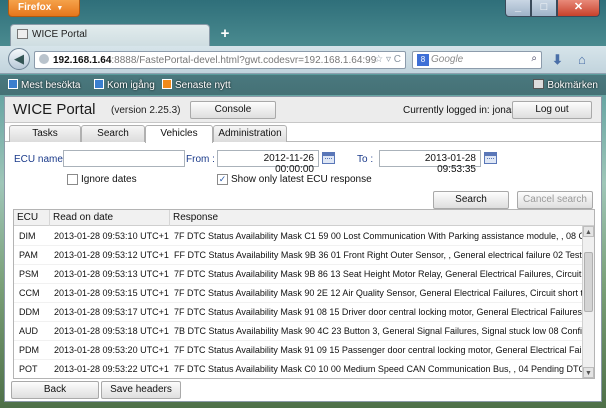 The image size is (606, 408). I want to click on logged-in-status: Currently logged in: jonas, so click(460, 110).